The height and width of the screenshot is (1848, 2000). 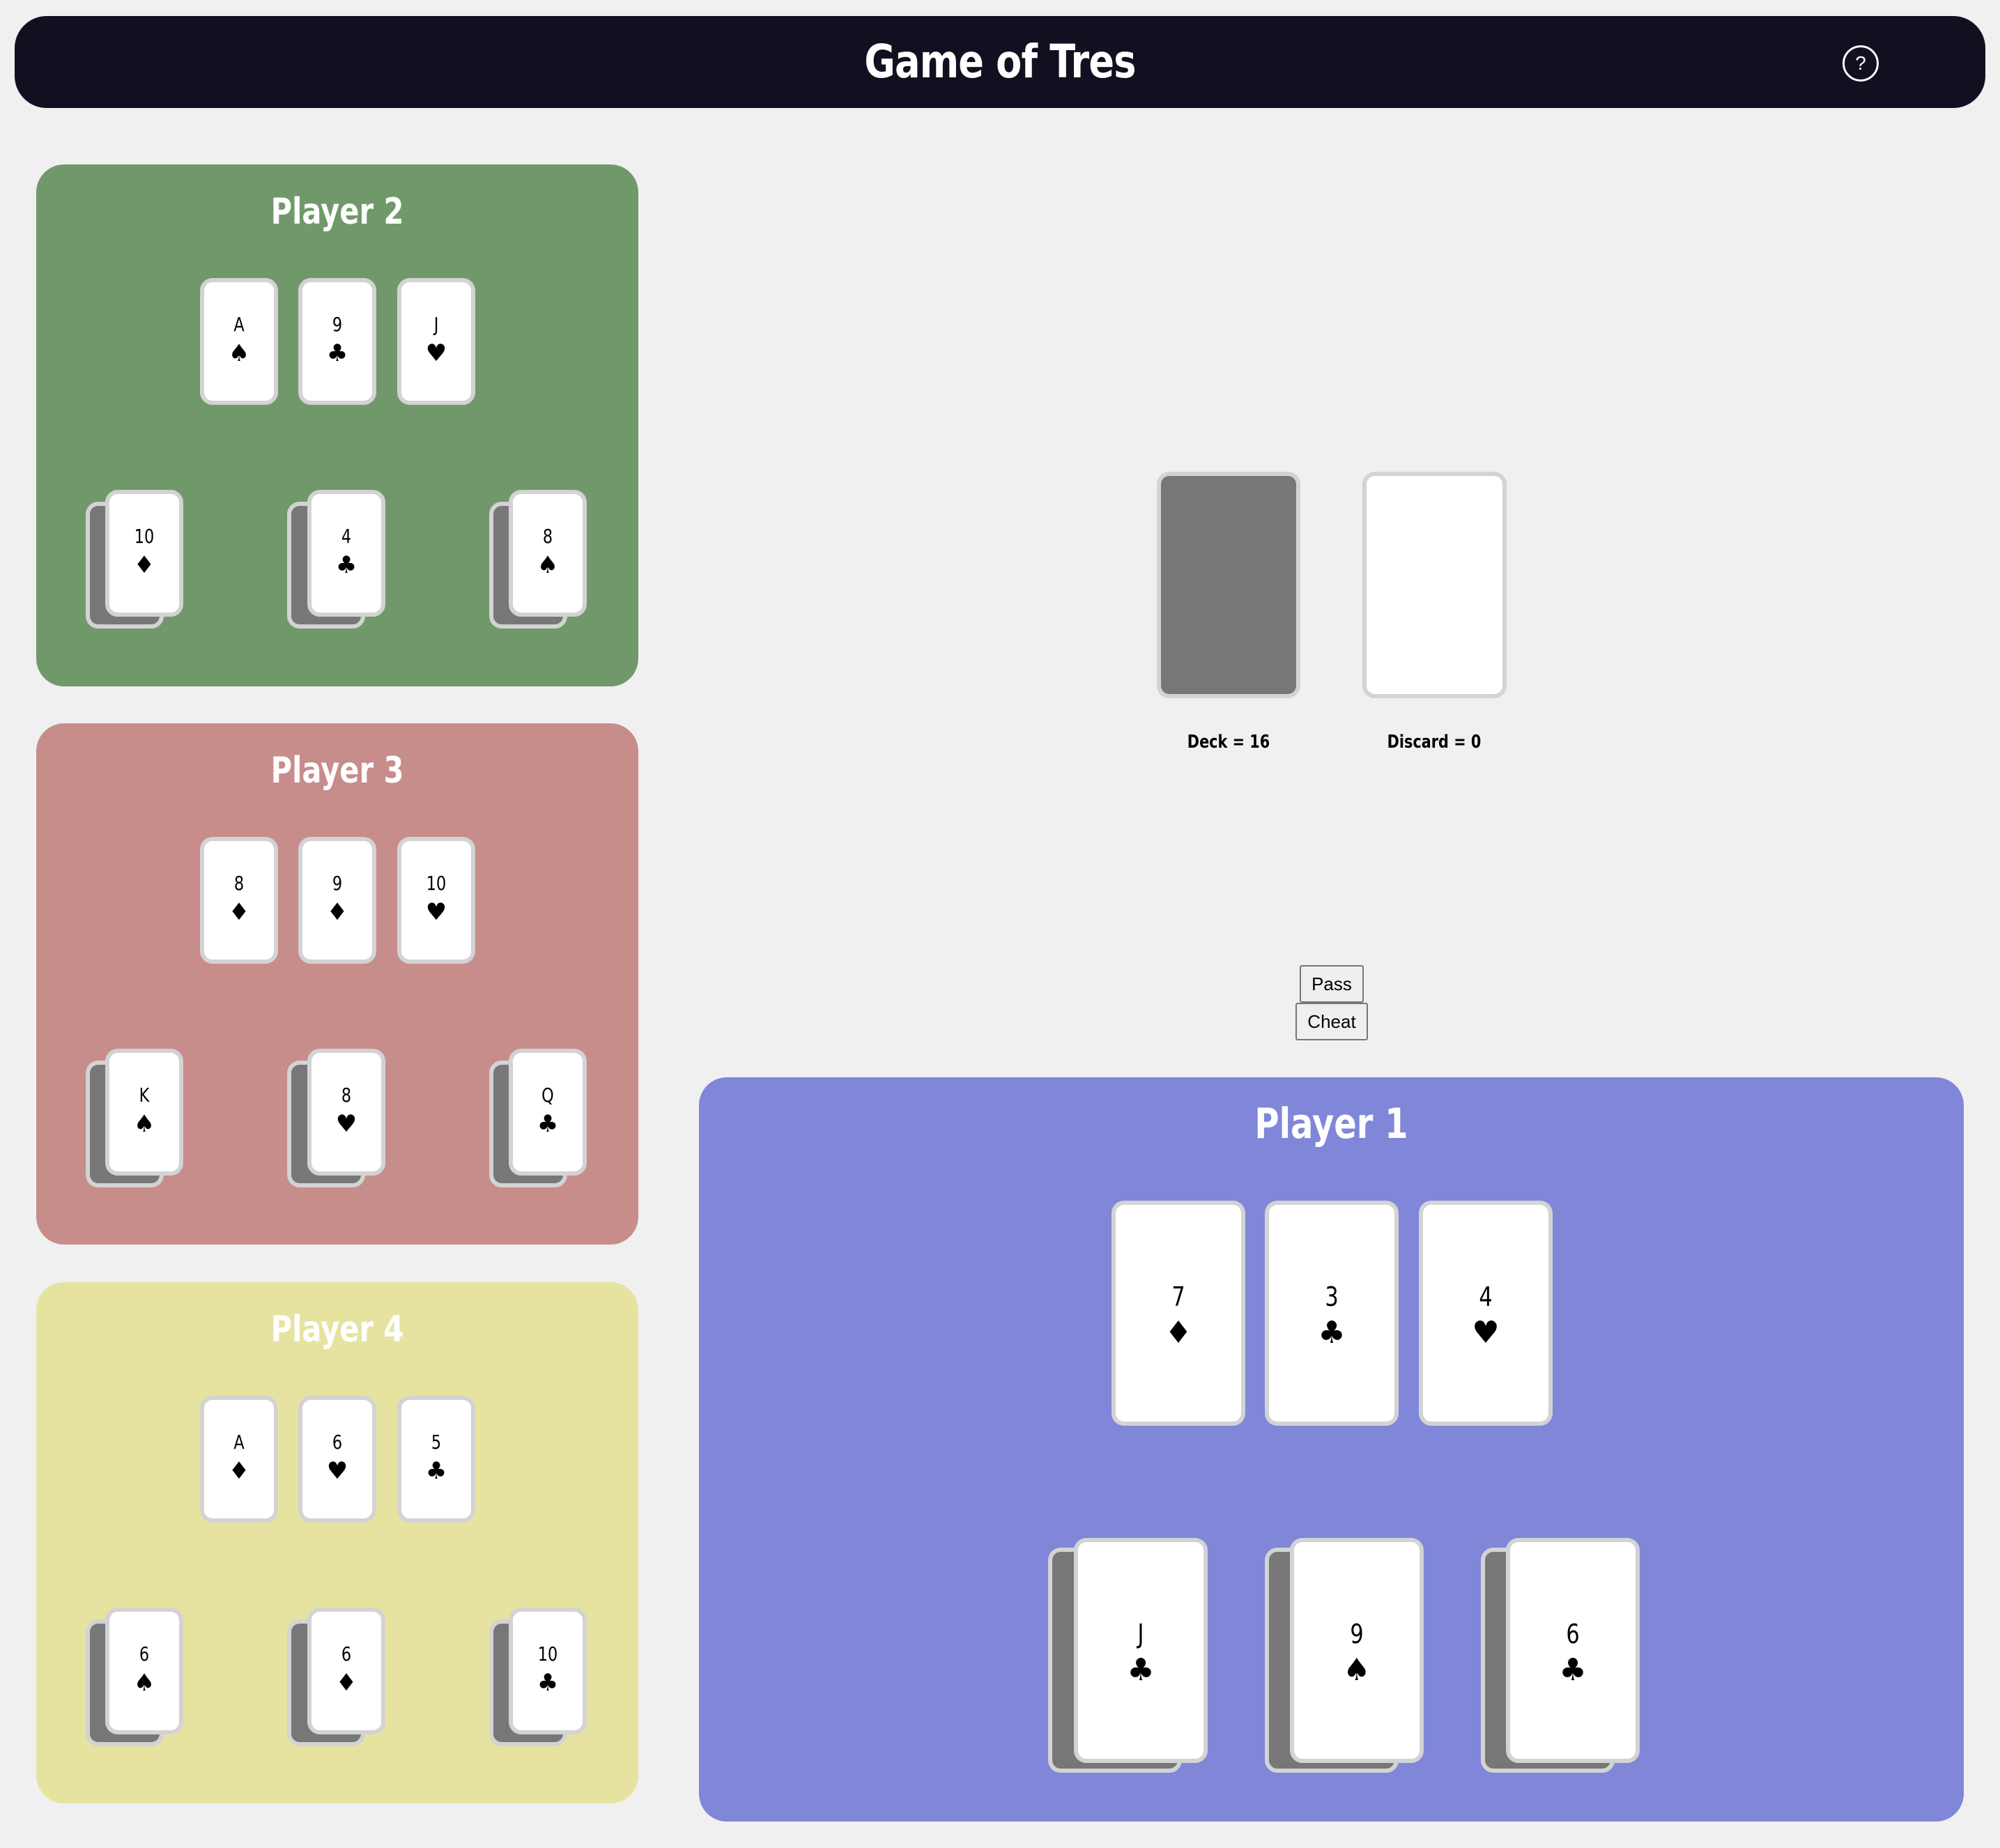 What do you see at coordinates (547, 1095) in the screenshot?
I see `card-rank: Q` at bounding box center [547, 1095].